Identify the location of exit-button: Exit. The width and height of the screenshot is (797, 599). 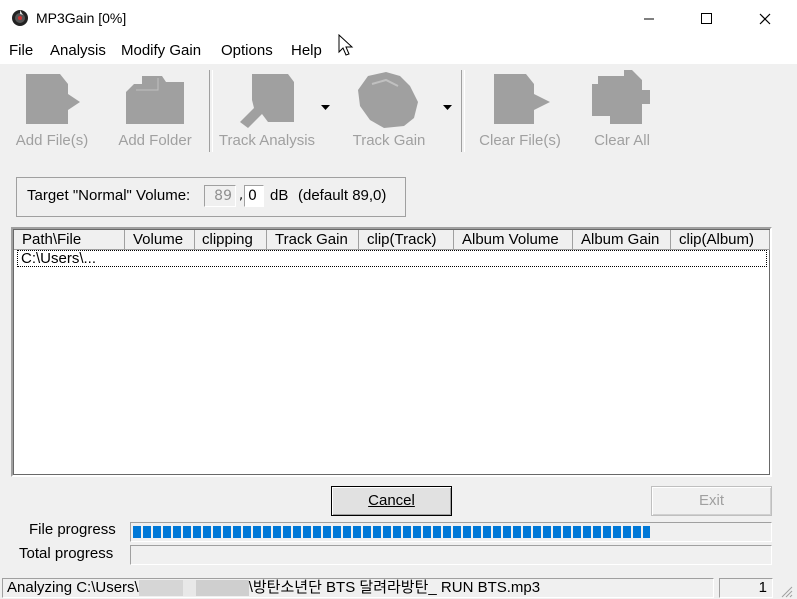
(711, 501).